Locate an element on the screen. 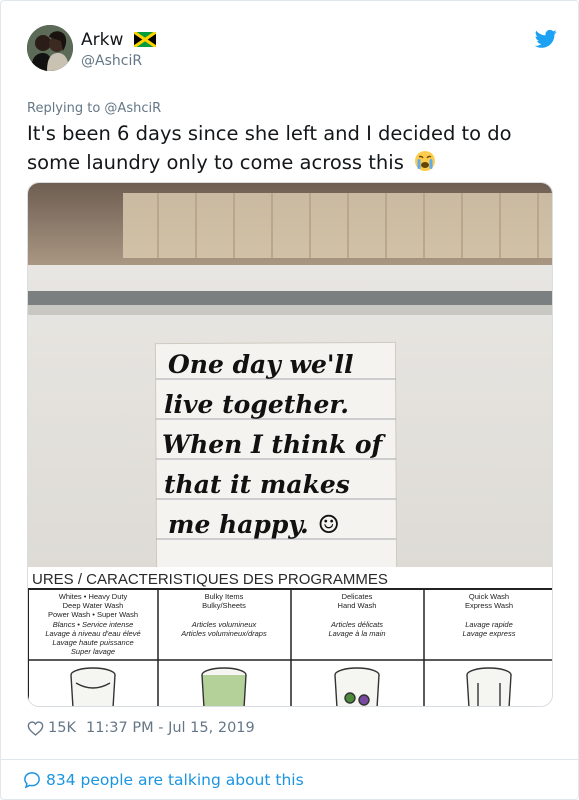  heart-icon is located at coordinates (35, 728).